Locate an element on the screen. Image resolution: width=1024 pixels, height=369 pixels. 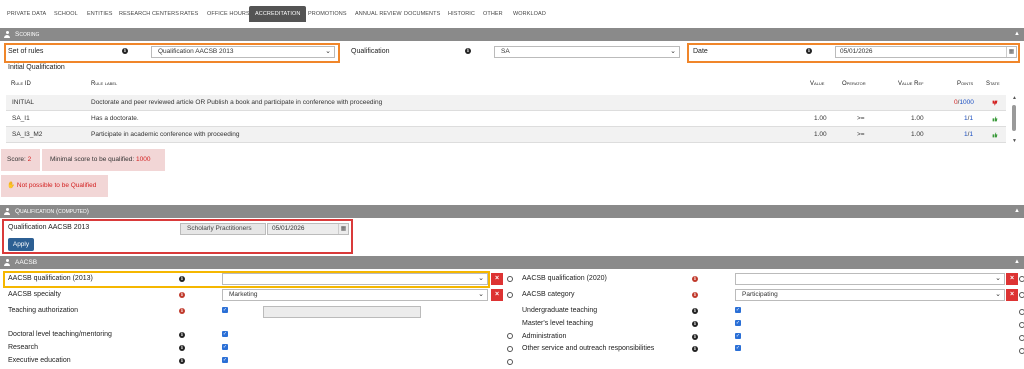
aacsb-section-header: AACSB ▲ is located at coordinates (512, 262).